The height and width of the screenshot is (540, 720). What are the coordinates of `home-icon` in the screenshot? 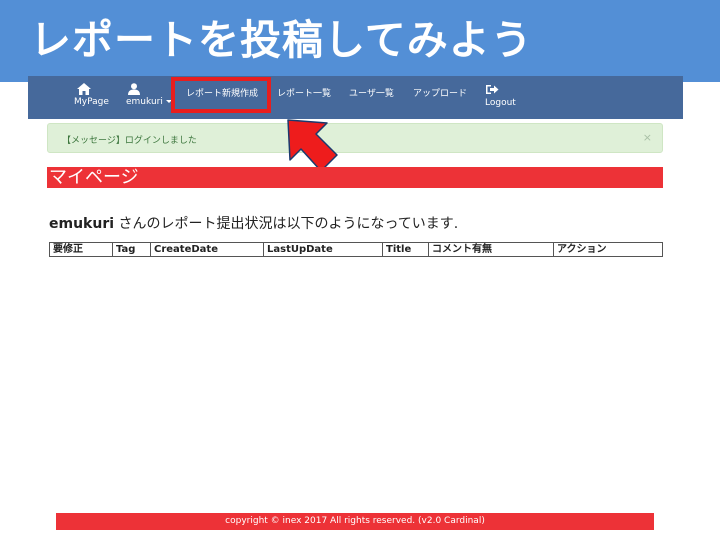 It's located at (84, 89).